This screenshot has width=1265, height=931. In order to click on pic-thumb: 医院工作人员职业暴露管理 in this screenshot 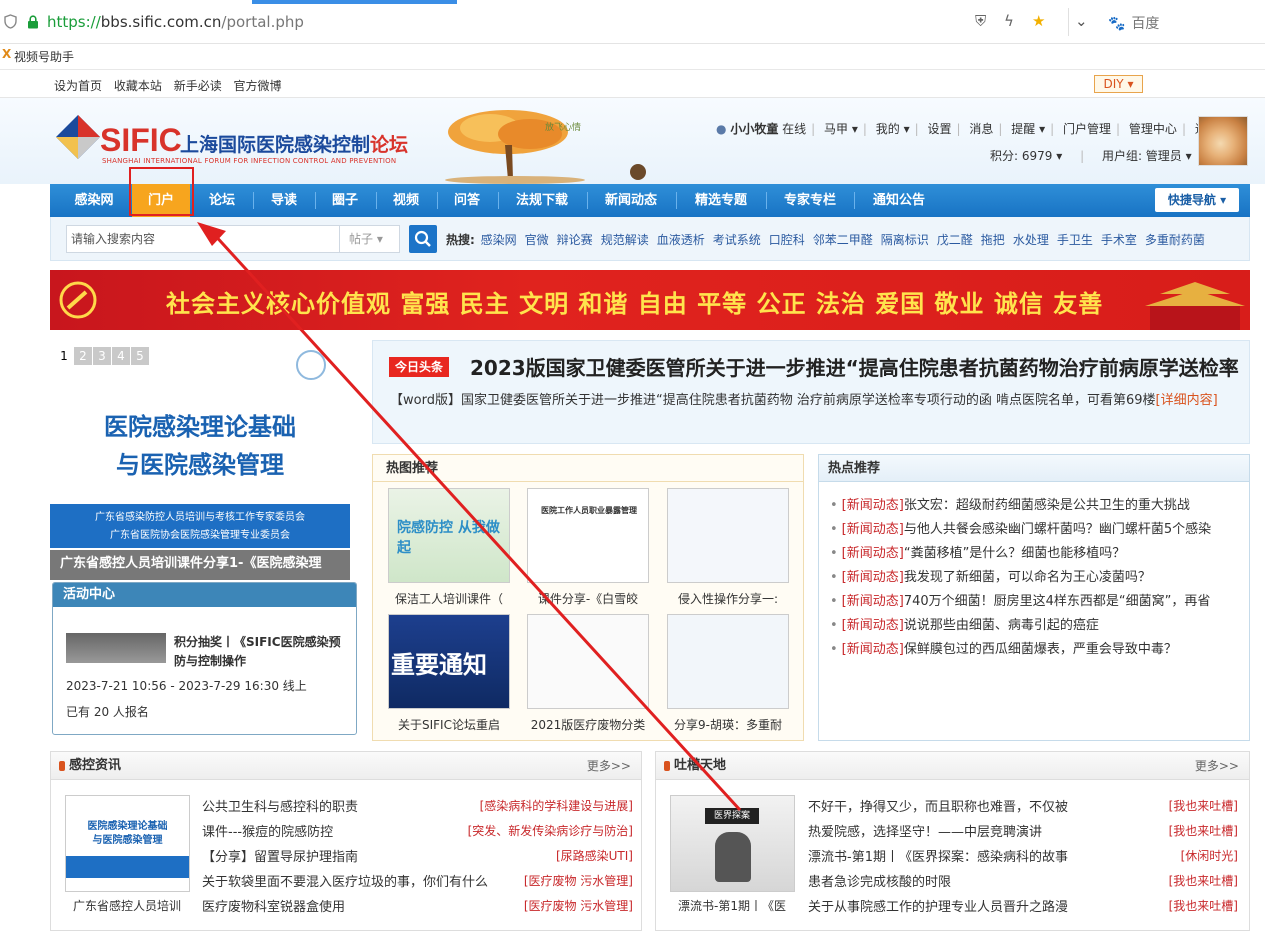, I will do `click(588, 535)`.